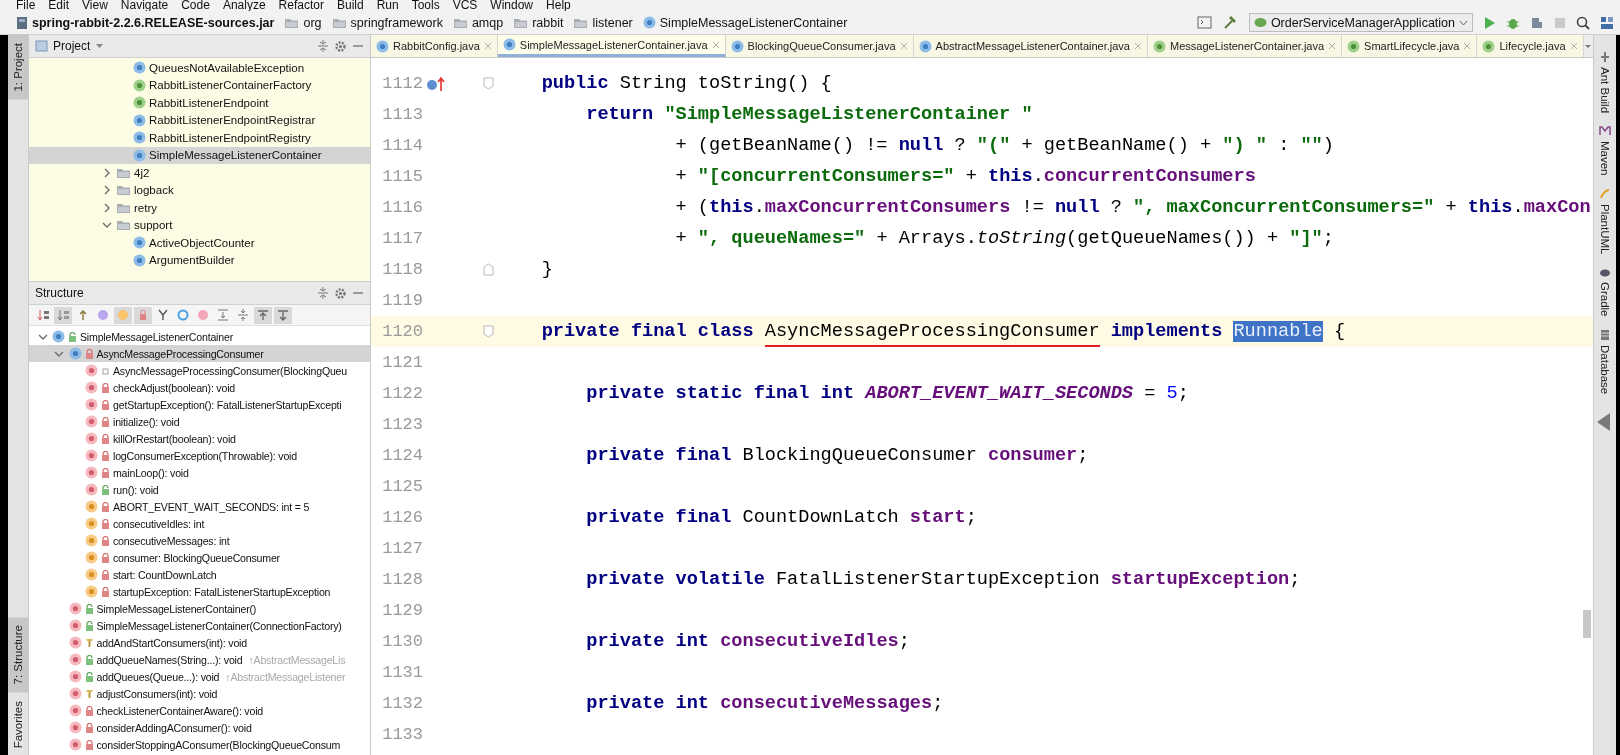 This screenshot has width=1620, height=755. Describe the element at coordinates (434, 46) in the screenshot. I see `editor-tab: RabbitConfig.java` at that location.